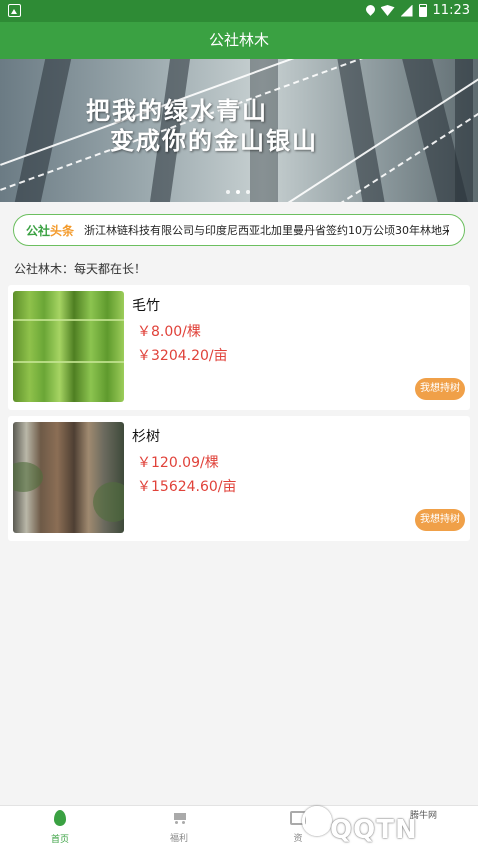  What do you see at coordinates (178, 839) in the screenshot?
I see `nav-welfare-label: 福利` at bounding box center [178, 839].